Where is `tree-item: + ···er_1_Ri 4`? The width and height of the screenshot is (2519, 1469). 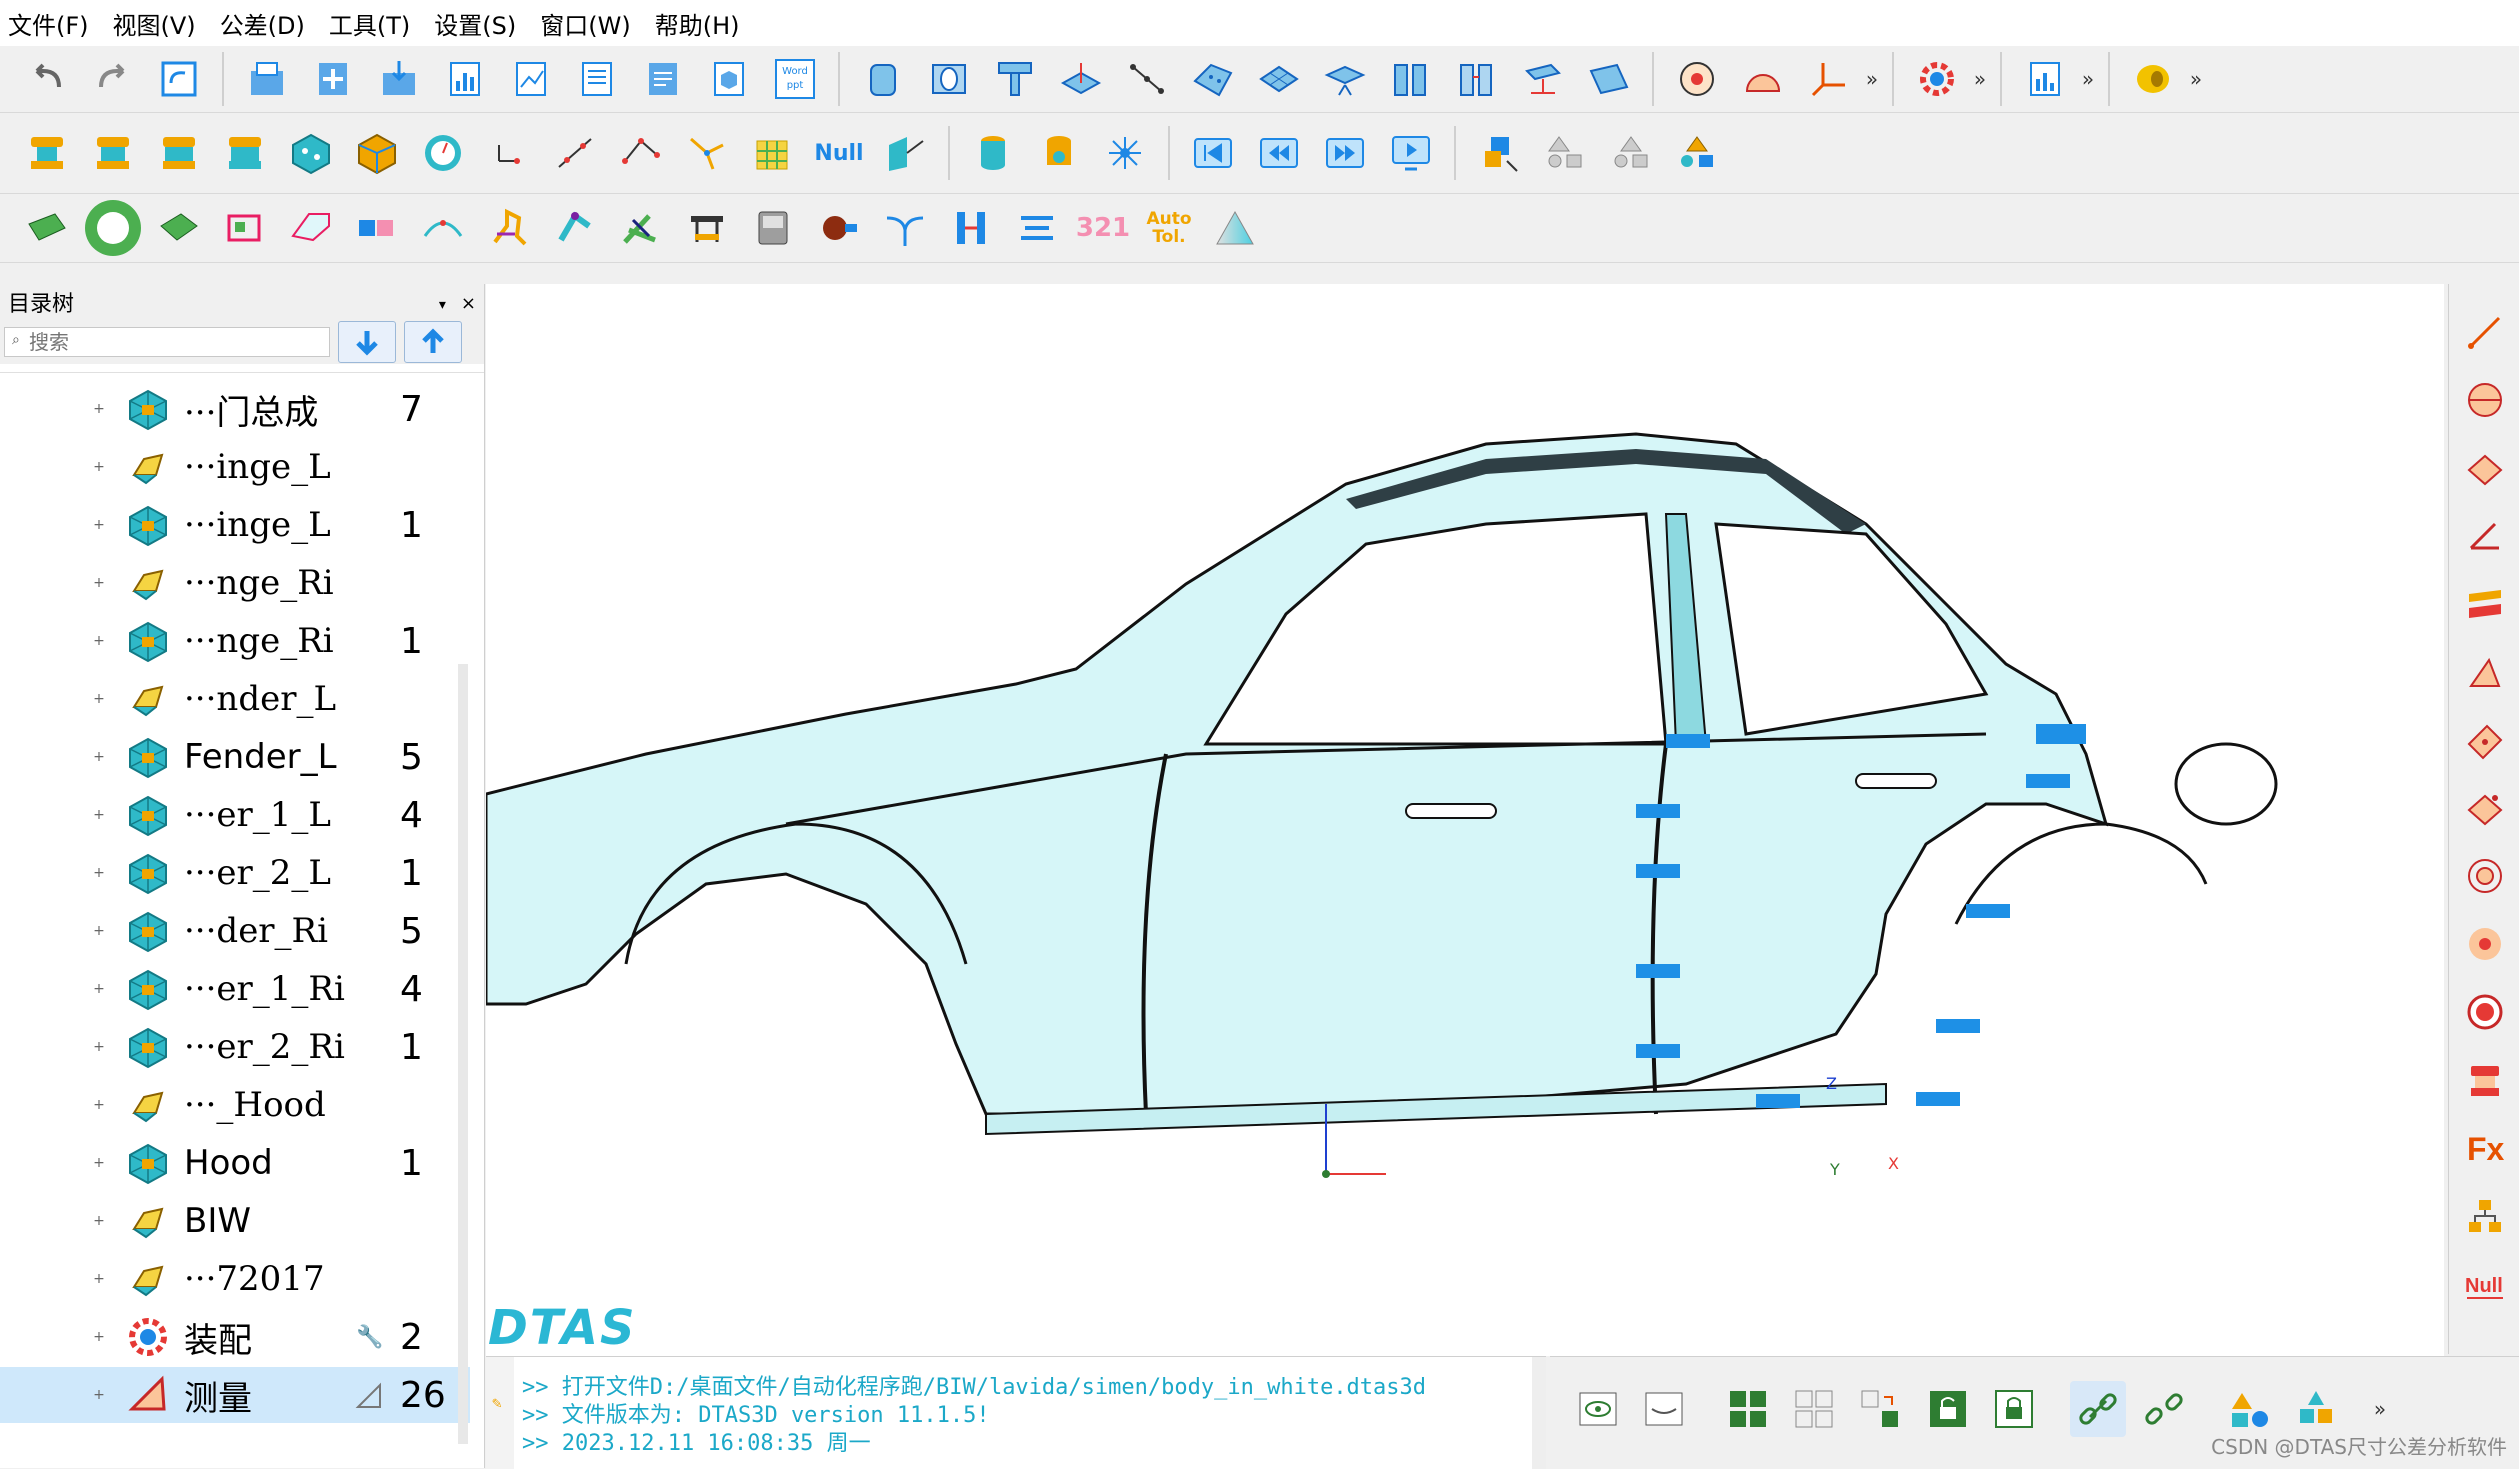 tree-item: + ···er_1_Ri 4 is located at coordinates (235, 989).